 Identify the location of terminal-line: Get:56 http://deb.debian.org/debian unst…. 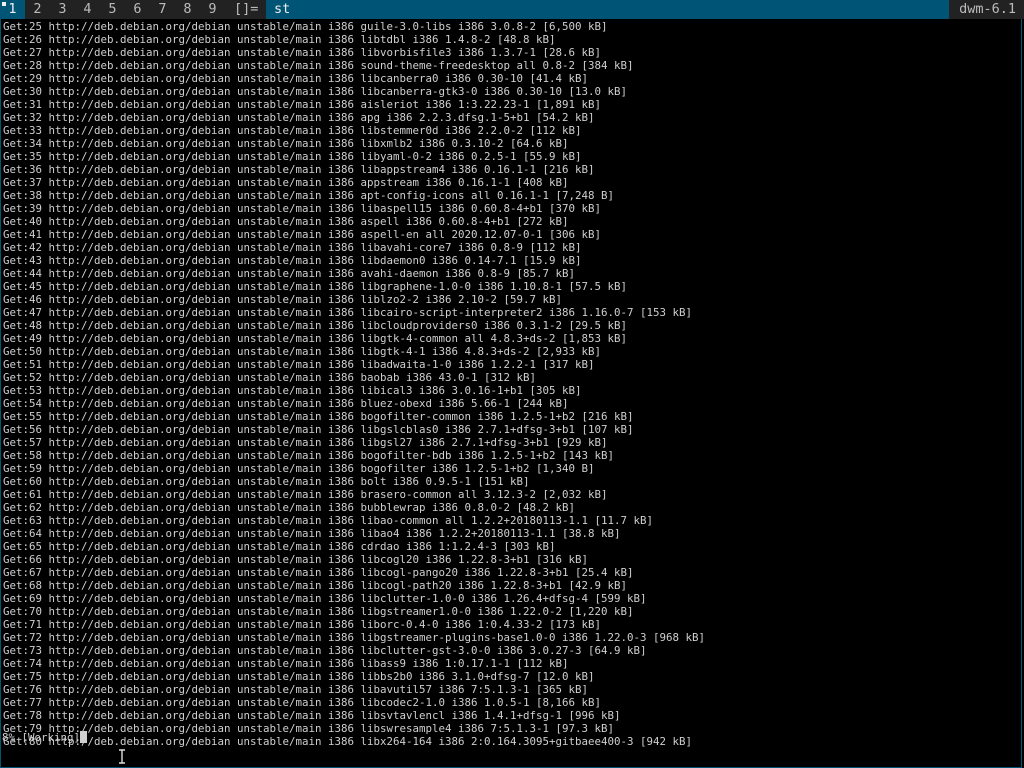
(318, 429).